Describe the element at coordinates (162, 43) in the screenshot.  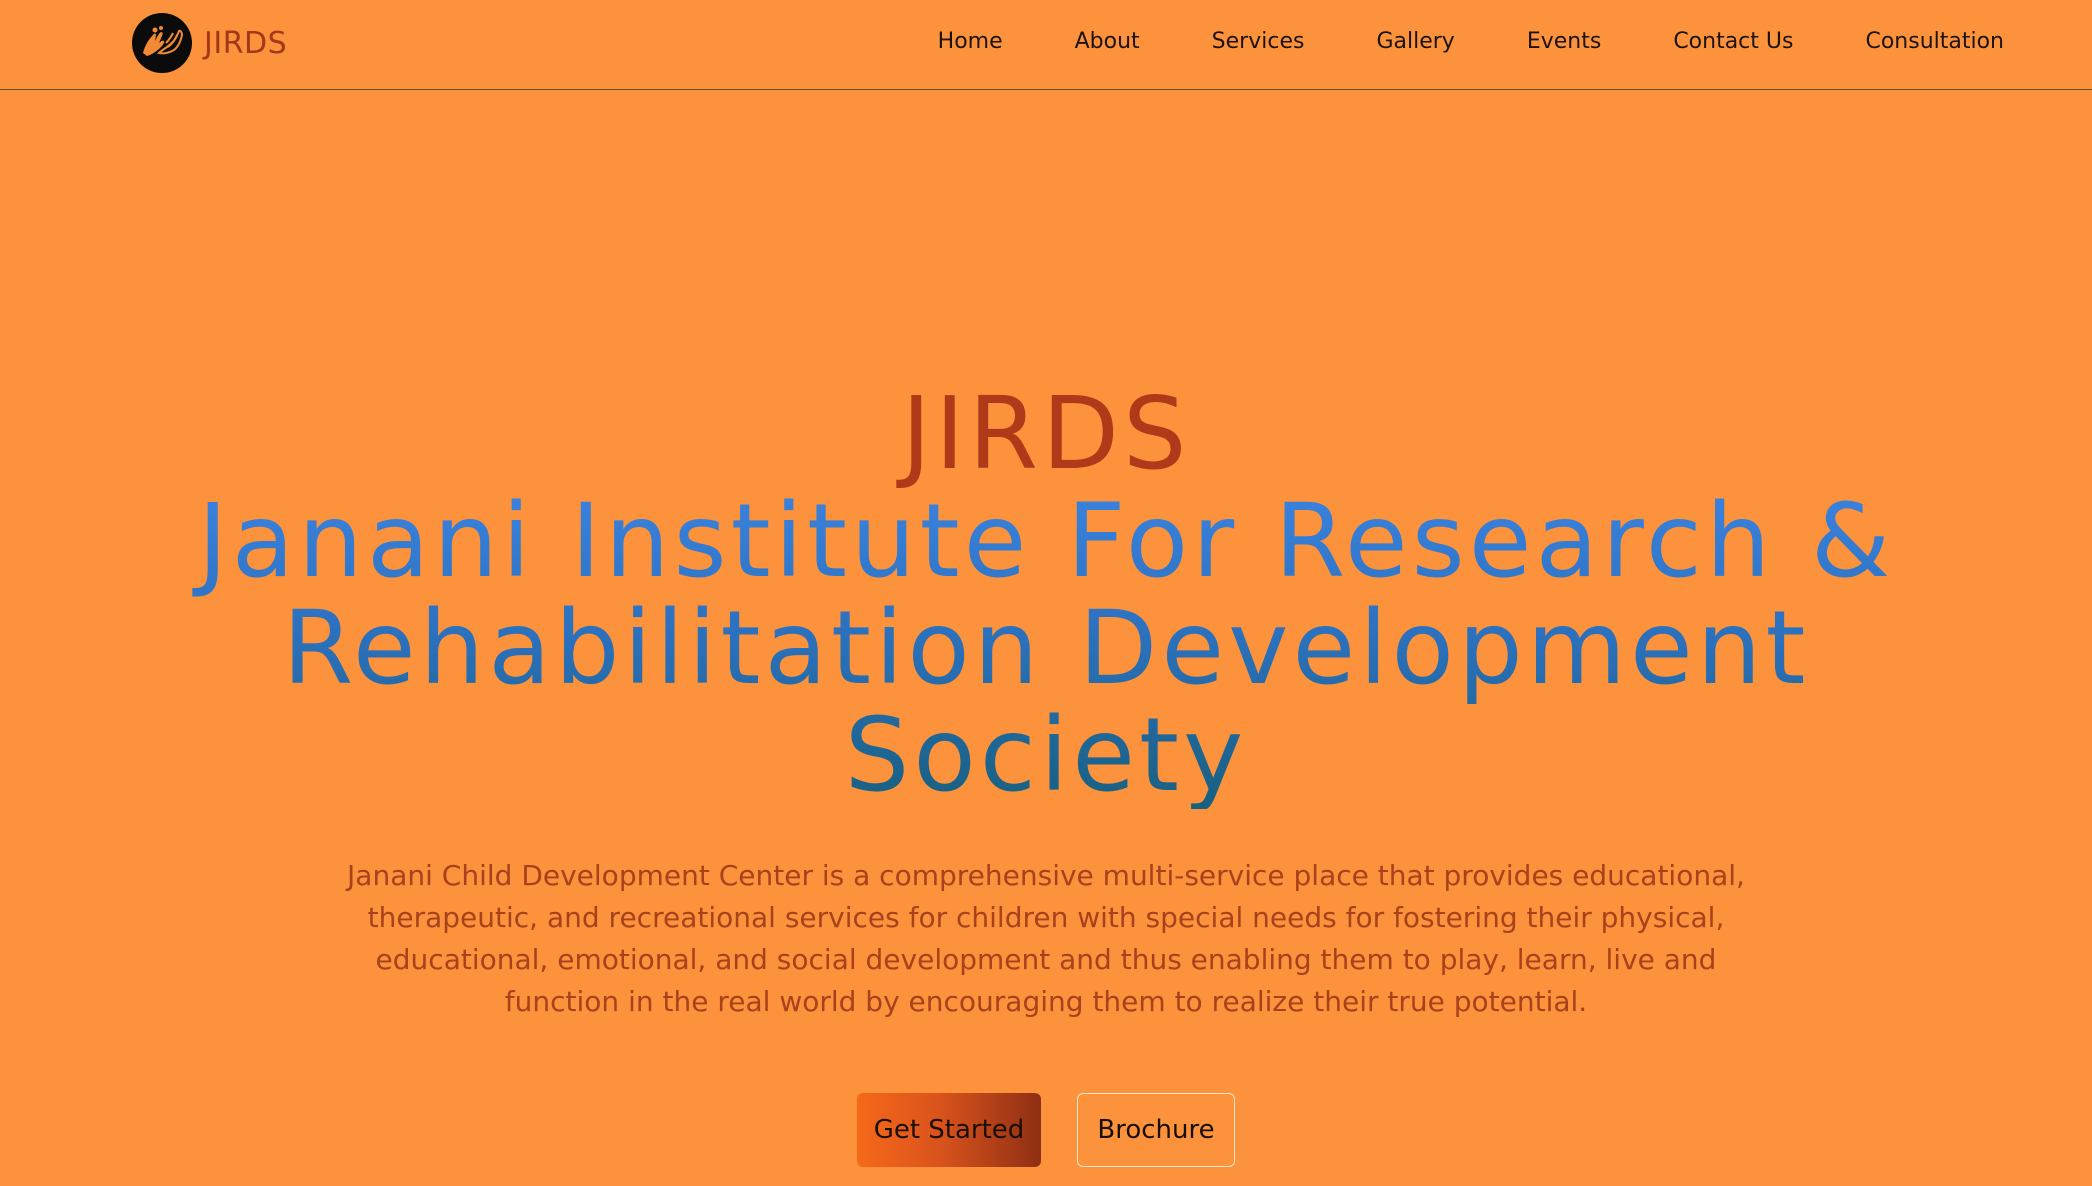
I see `helping-hands-icon` at that location.